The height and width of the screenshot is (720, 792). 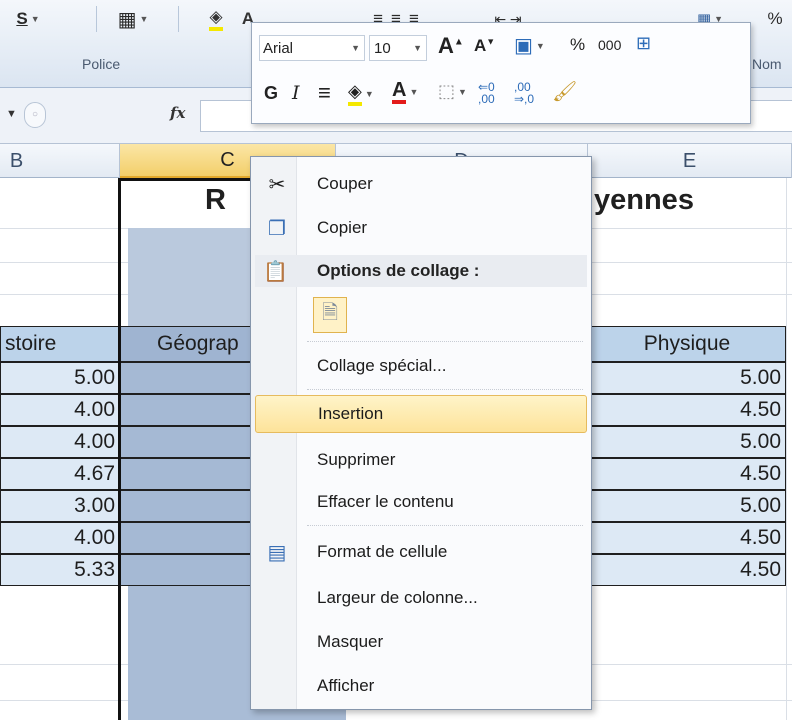 I want to click on font-name-value: Arial, so click(x=278, y=48).